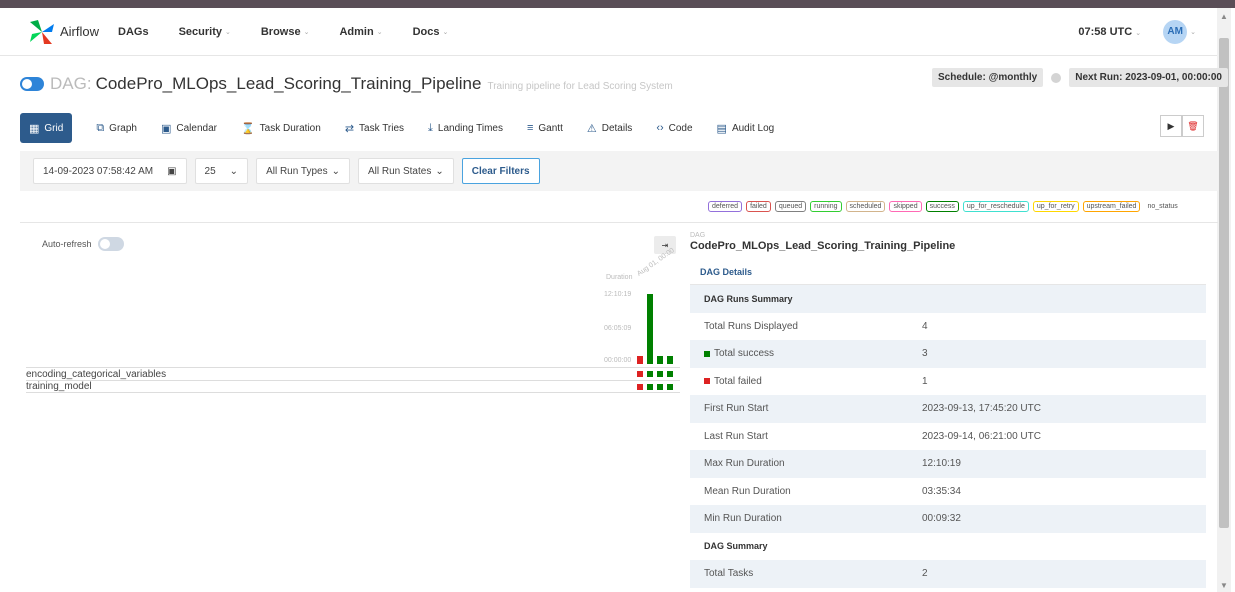 This screenshot has height=592, width=1235. What do you see at coordinates (1171, 126) in the screenshot?
I see `trigger-dag-button: ▶` at bounding box center [1171, 126].